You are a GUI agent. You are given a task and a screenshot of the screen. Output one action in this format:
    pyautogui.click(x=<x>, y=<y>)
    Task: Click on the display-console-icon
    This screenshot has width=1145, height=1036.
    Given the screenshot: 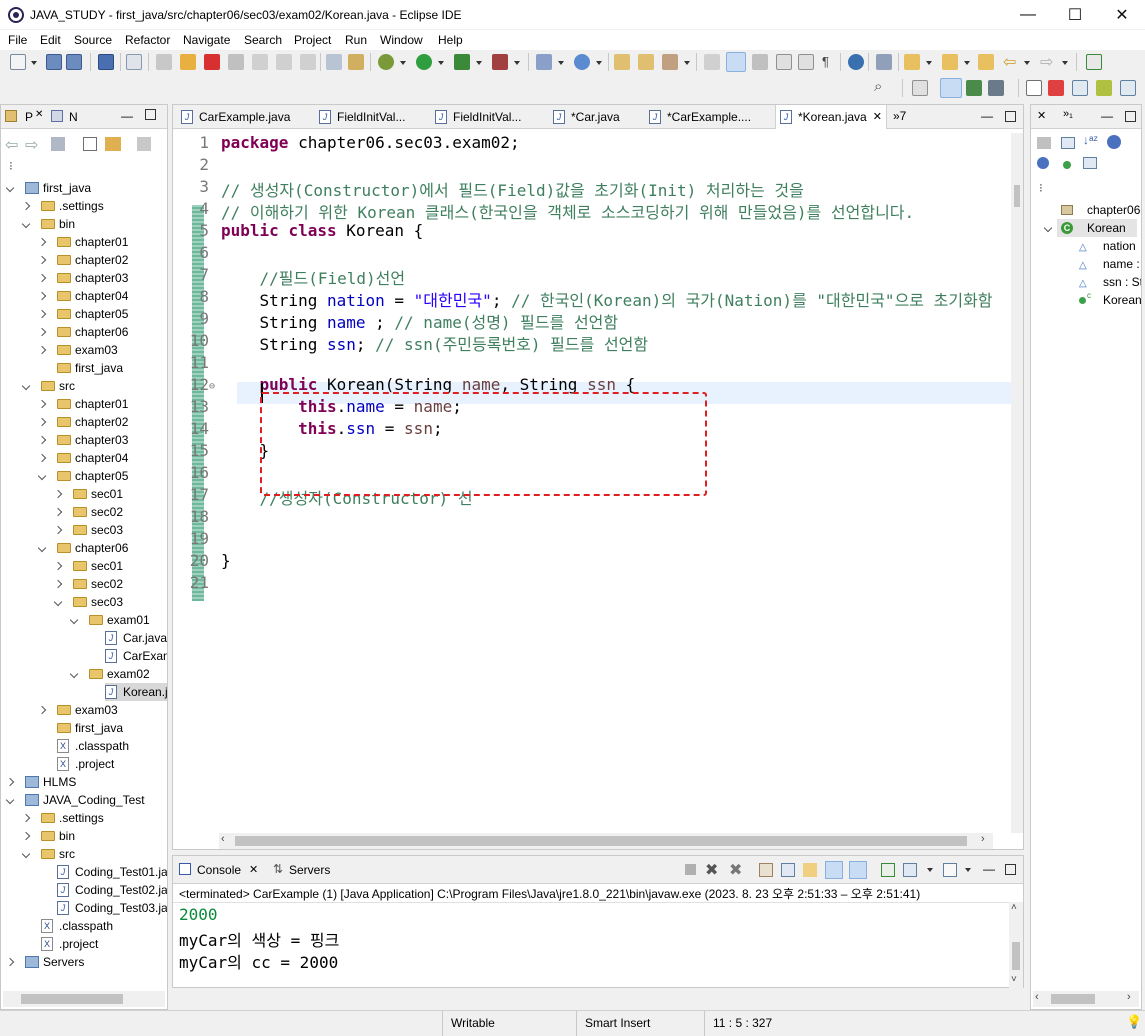 What is the action you would take?
    pyautogui.click(x=910, y=870)
    